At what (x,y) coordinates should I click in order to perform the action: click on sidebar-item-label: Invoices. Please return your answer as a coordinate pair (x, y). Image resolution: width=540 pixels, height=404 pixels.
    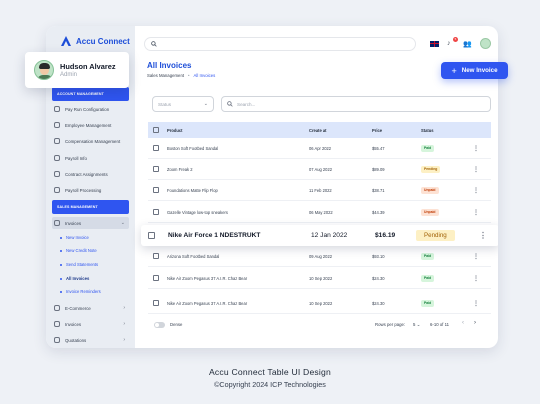
    Looking at the image, I should click on (73, 223).